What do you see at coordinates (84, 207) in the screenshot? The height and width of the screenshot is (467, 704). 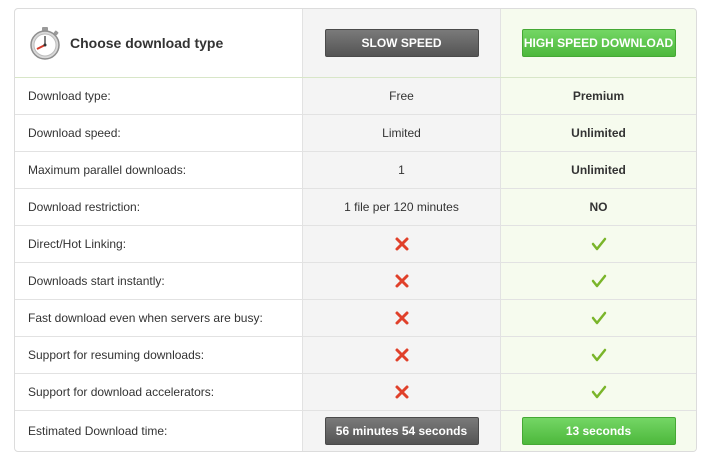 I see `row-label: Download restriction:` at bounding box center [84, 207].